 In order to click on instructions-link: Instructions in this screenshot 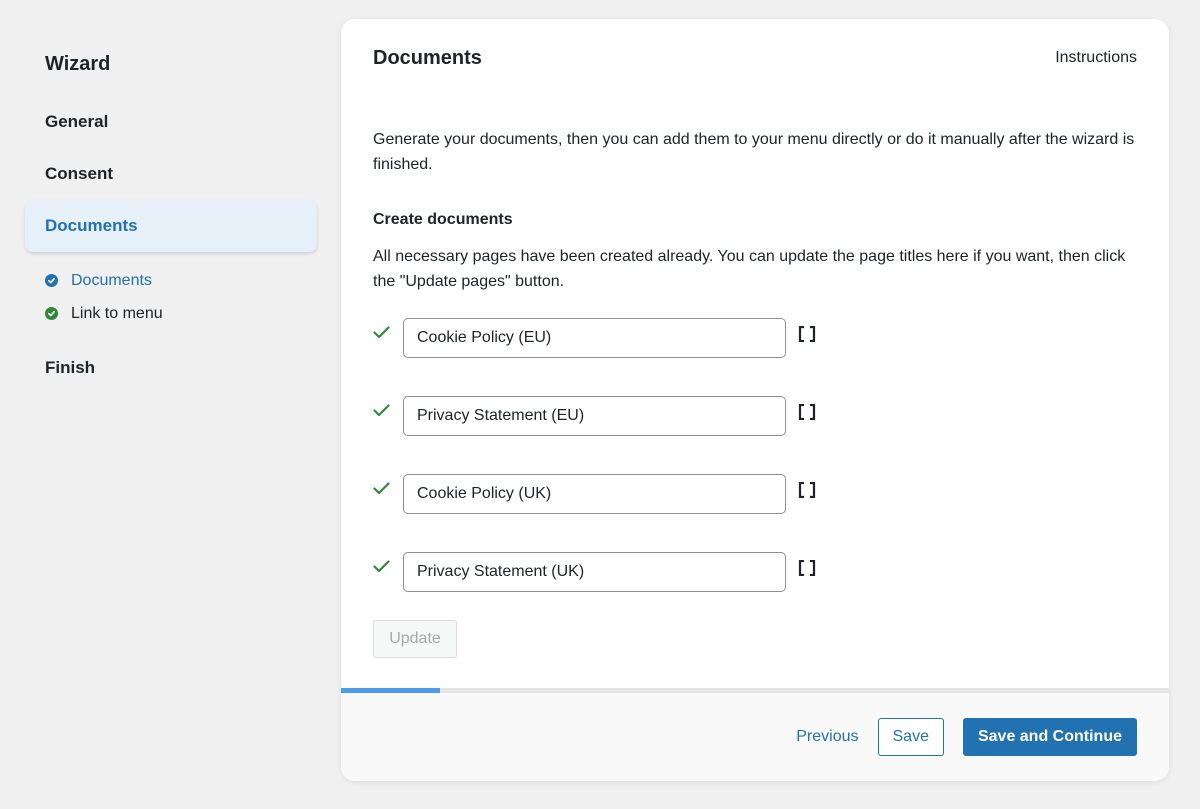, I will do `click(1096, 58)`.